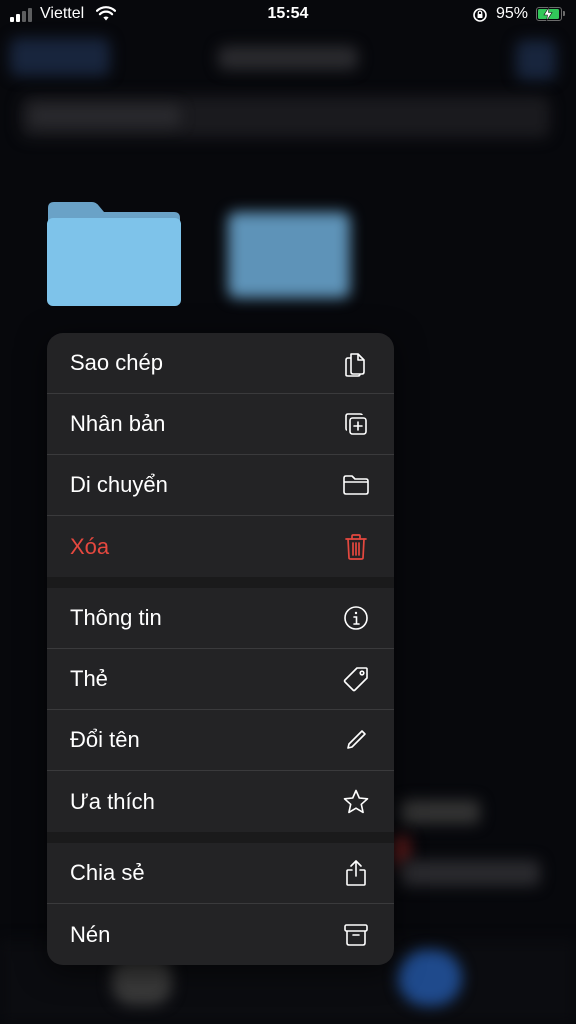 The height and width of the screenshot is (1024, 576). What do you see at coordinates (356, 679) in the screenshot?
I see `tag-icon` at bounding box center [356, 679].